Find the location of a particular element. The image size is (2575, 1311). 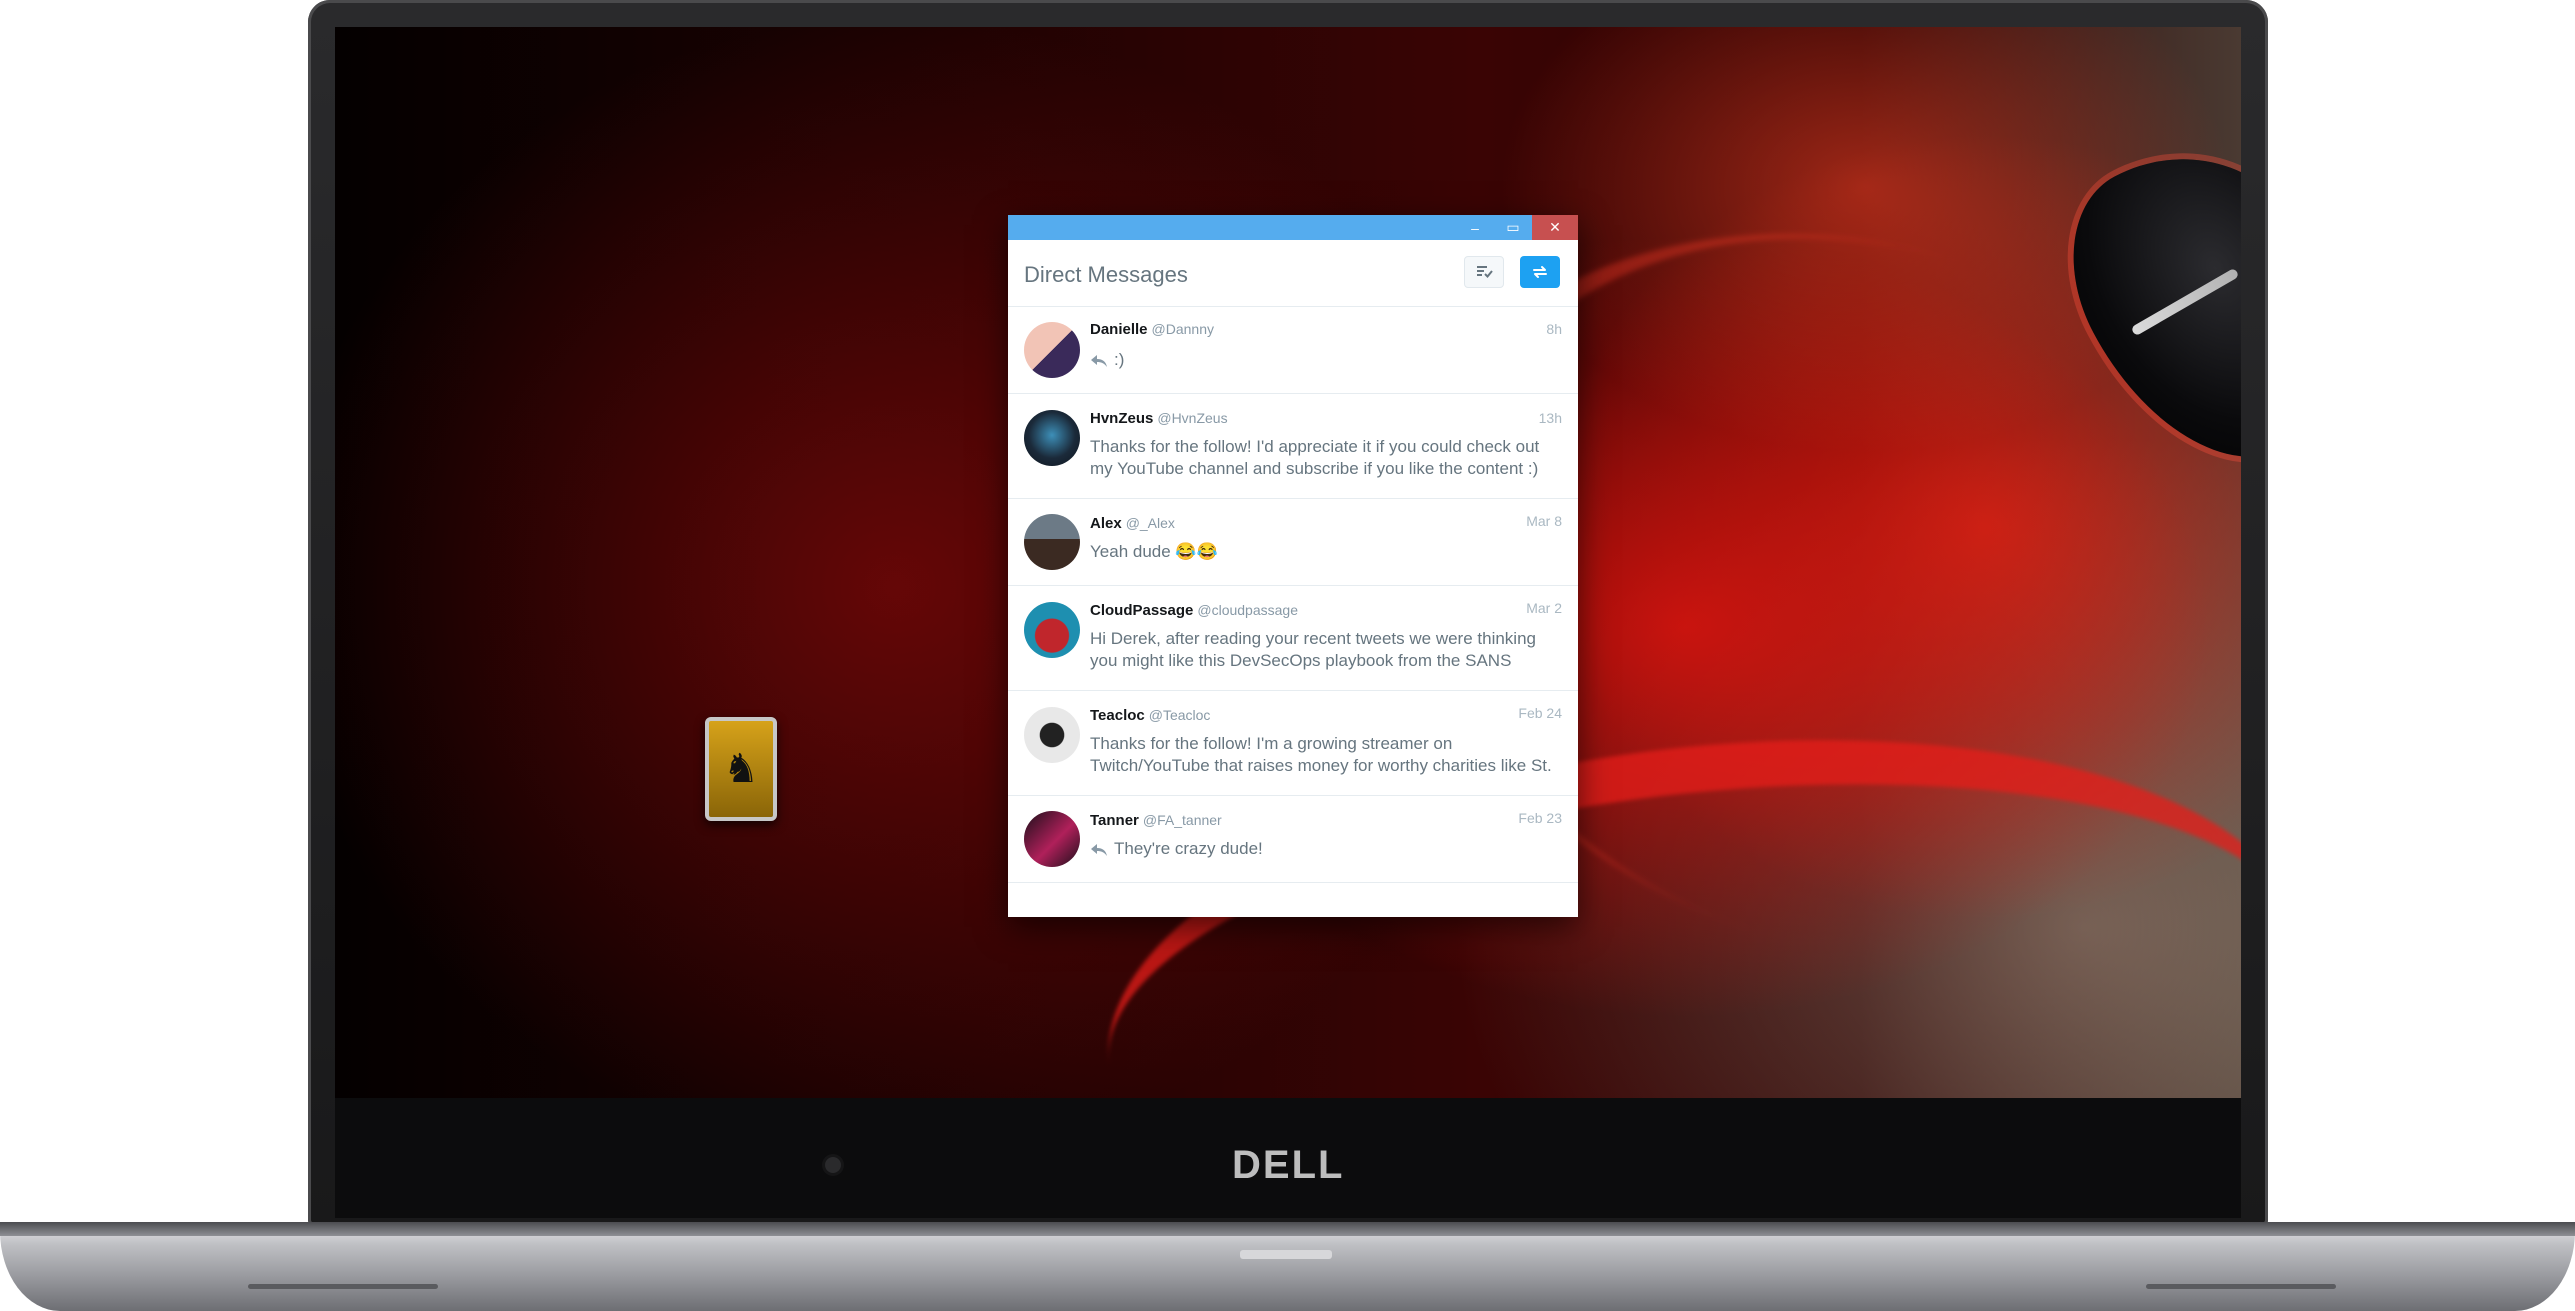

message-timestamp: Mar 2 is located at coordinates (1544, 608).